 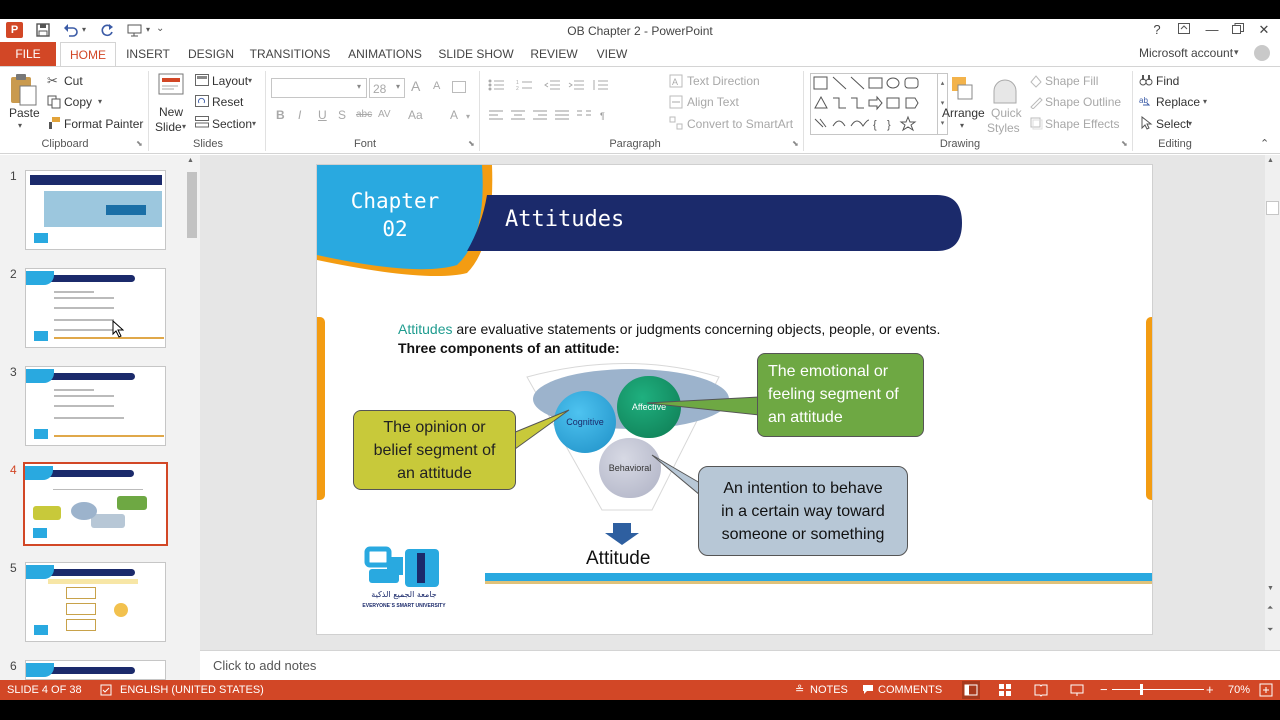 What do you see at coordinates (795, 143) in the screenshot?
I see `paragraph-launcher-icon: ⬊` at bounding box center [795, 143].